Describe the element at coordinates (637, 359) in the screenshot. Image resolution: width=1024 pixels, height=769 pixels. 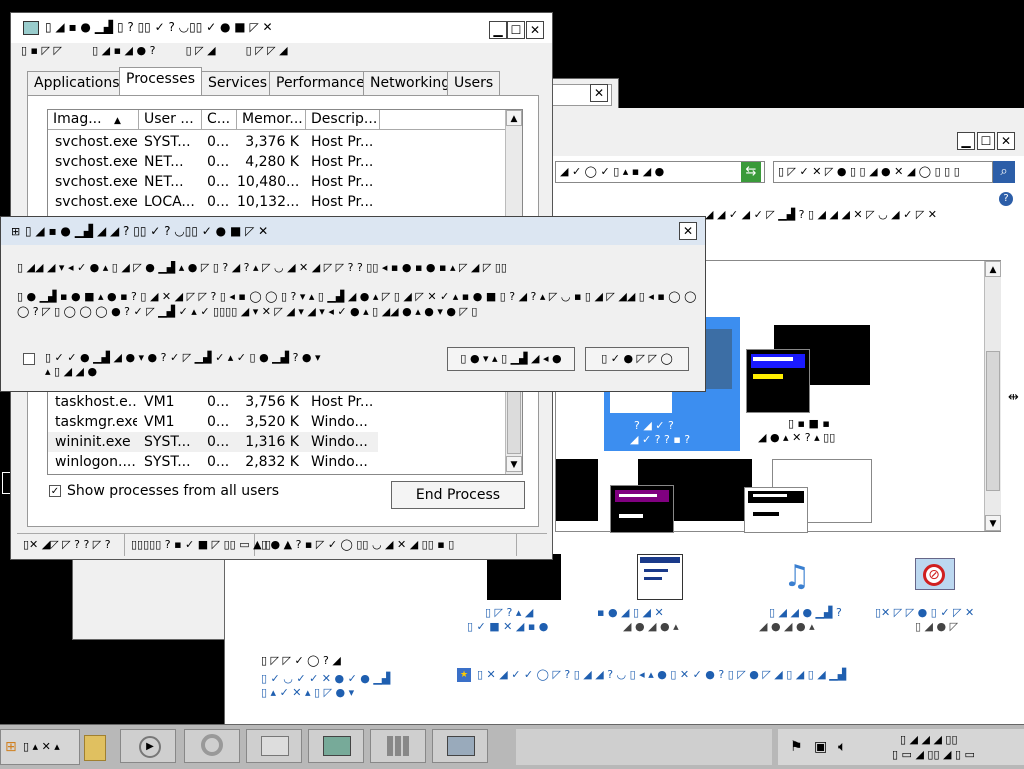
I see `dialog-cancel-button: ▯ ✓ ● ◸ ◸ ◯` at that location.